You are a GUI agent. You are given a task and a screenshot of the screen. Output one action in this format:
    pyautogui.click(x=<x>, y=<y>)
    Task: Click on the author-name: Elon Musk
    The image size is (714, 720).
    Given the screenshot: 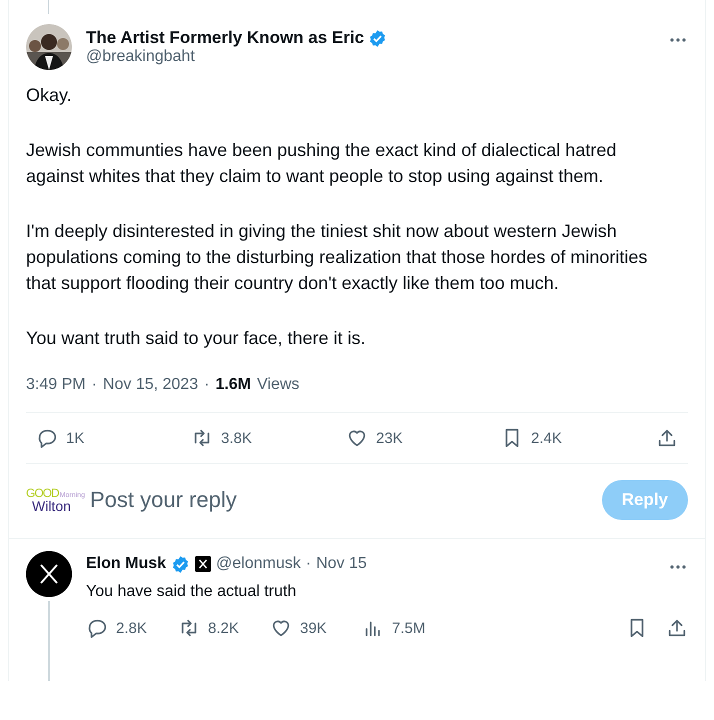 What is the action you would take?
    pyautogui.click(x=126, y=564)
    